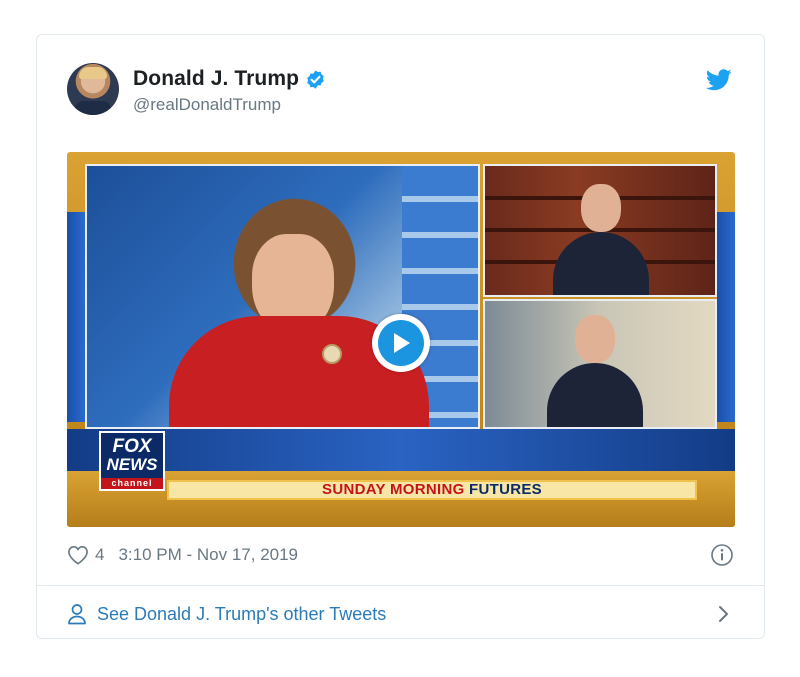  Describe the element at coordinates (93, 89) in the screenshot. I see `avatar` at that location.